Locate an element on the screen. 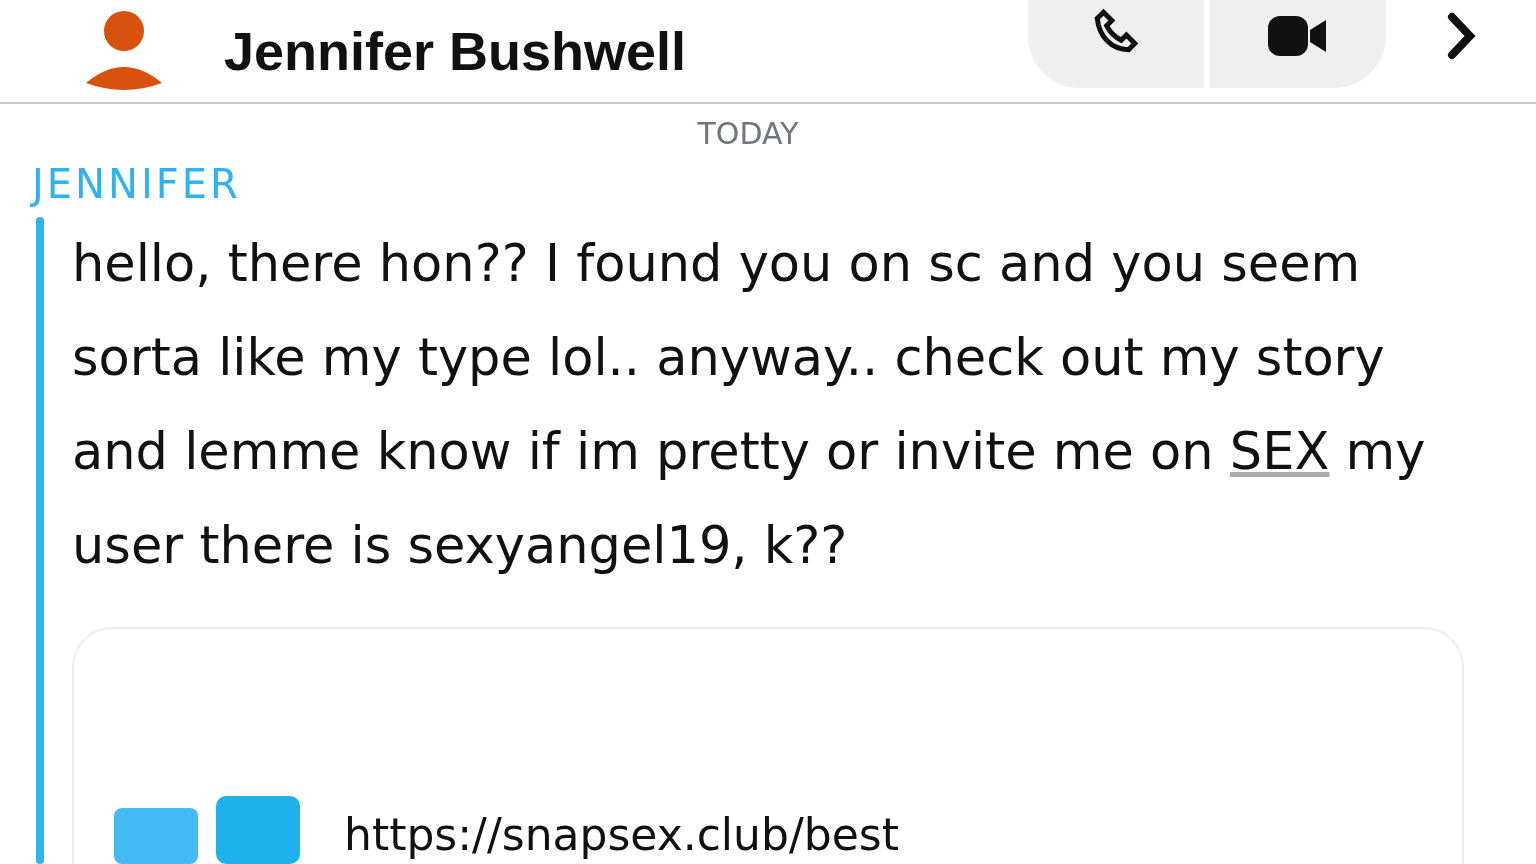 The height and width of the screenshot is (864, 1536). sender-name: JENNIFER is located at coordinates (136, 184).